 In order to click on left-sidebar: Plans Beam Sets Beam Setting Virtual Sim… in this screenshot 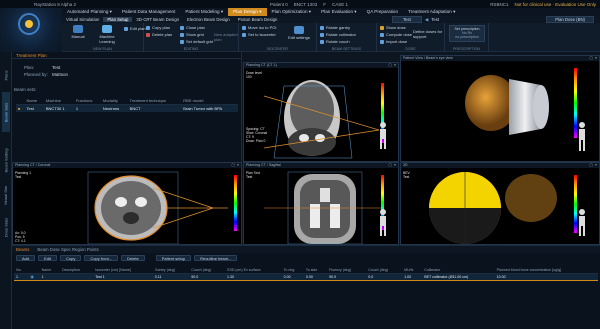, I will do `click(6, 190)`.